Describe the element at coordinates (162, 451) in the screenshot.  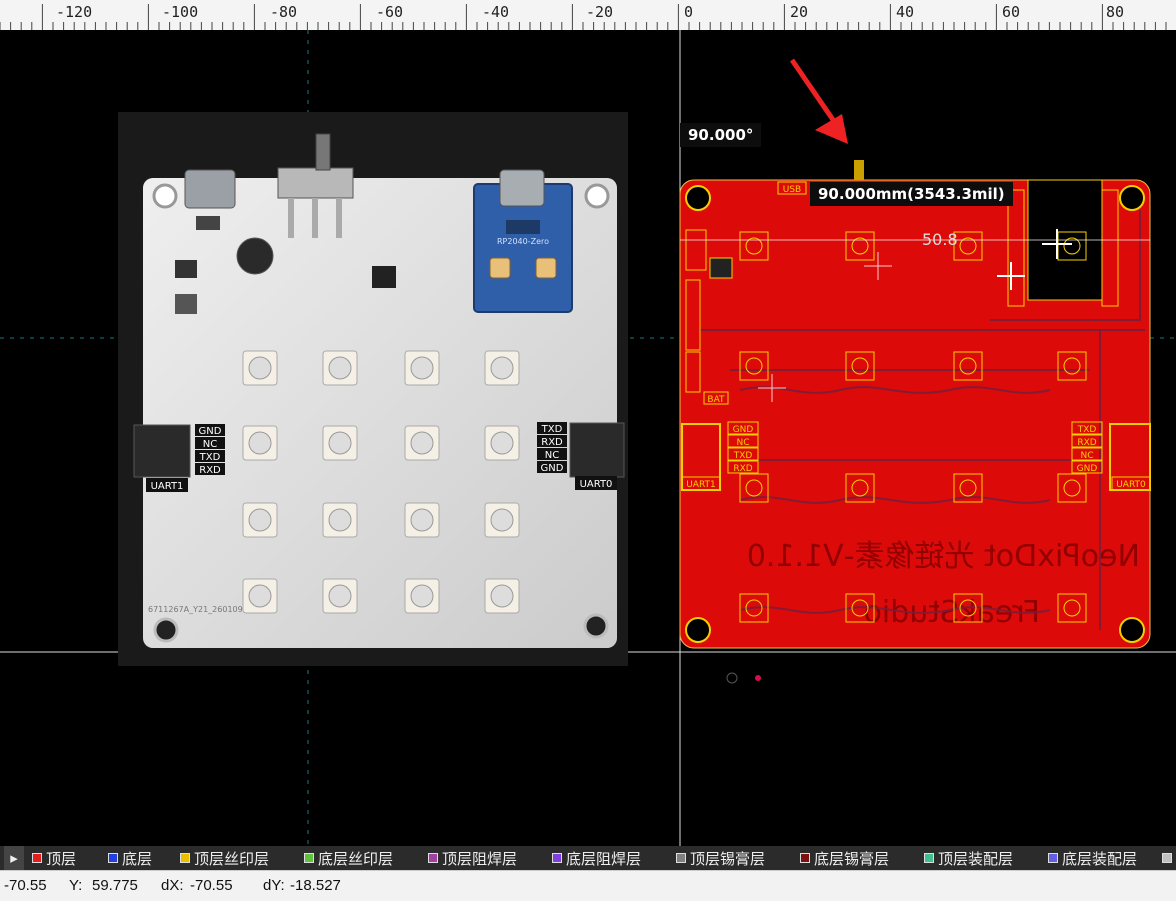
I see `uart1-connector` at that location.